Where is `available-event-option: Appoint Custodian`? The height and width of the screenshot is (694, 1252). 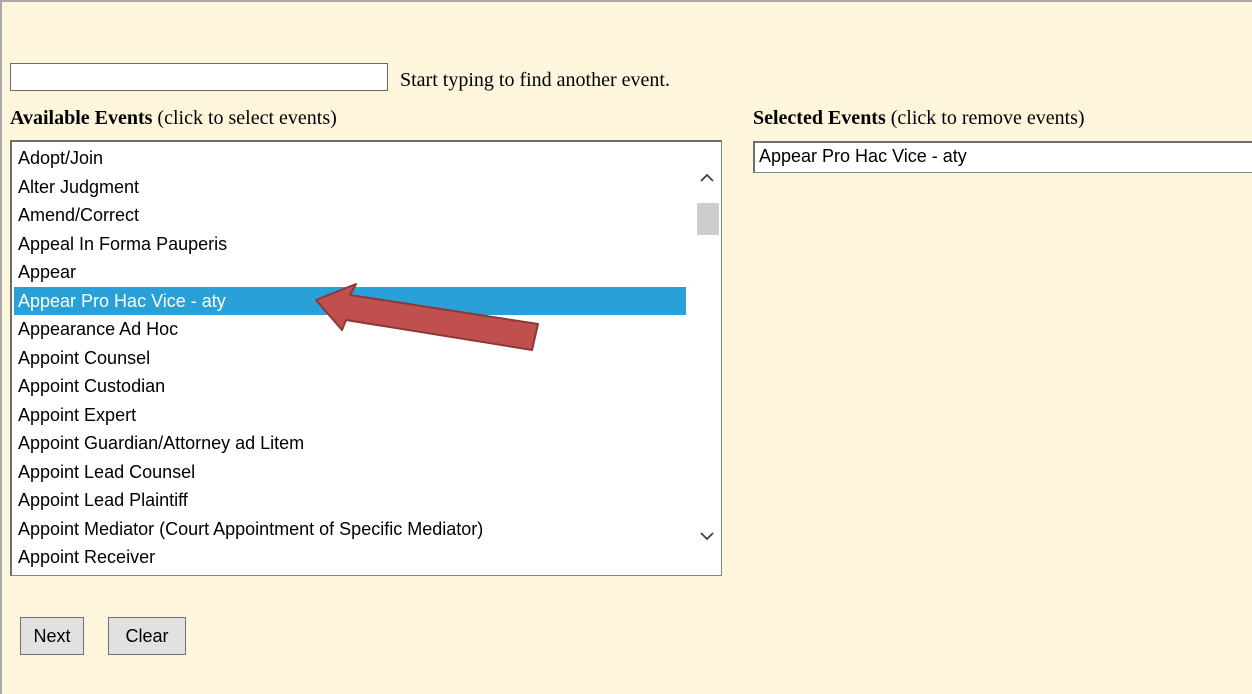 available-event-option: Appoint Custodian is located at coordinates (350, 386).